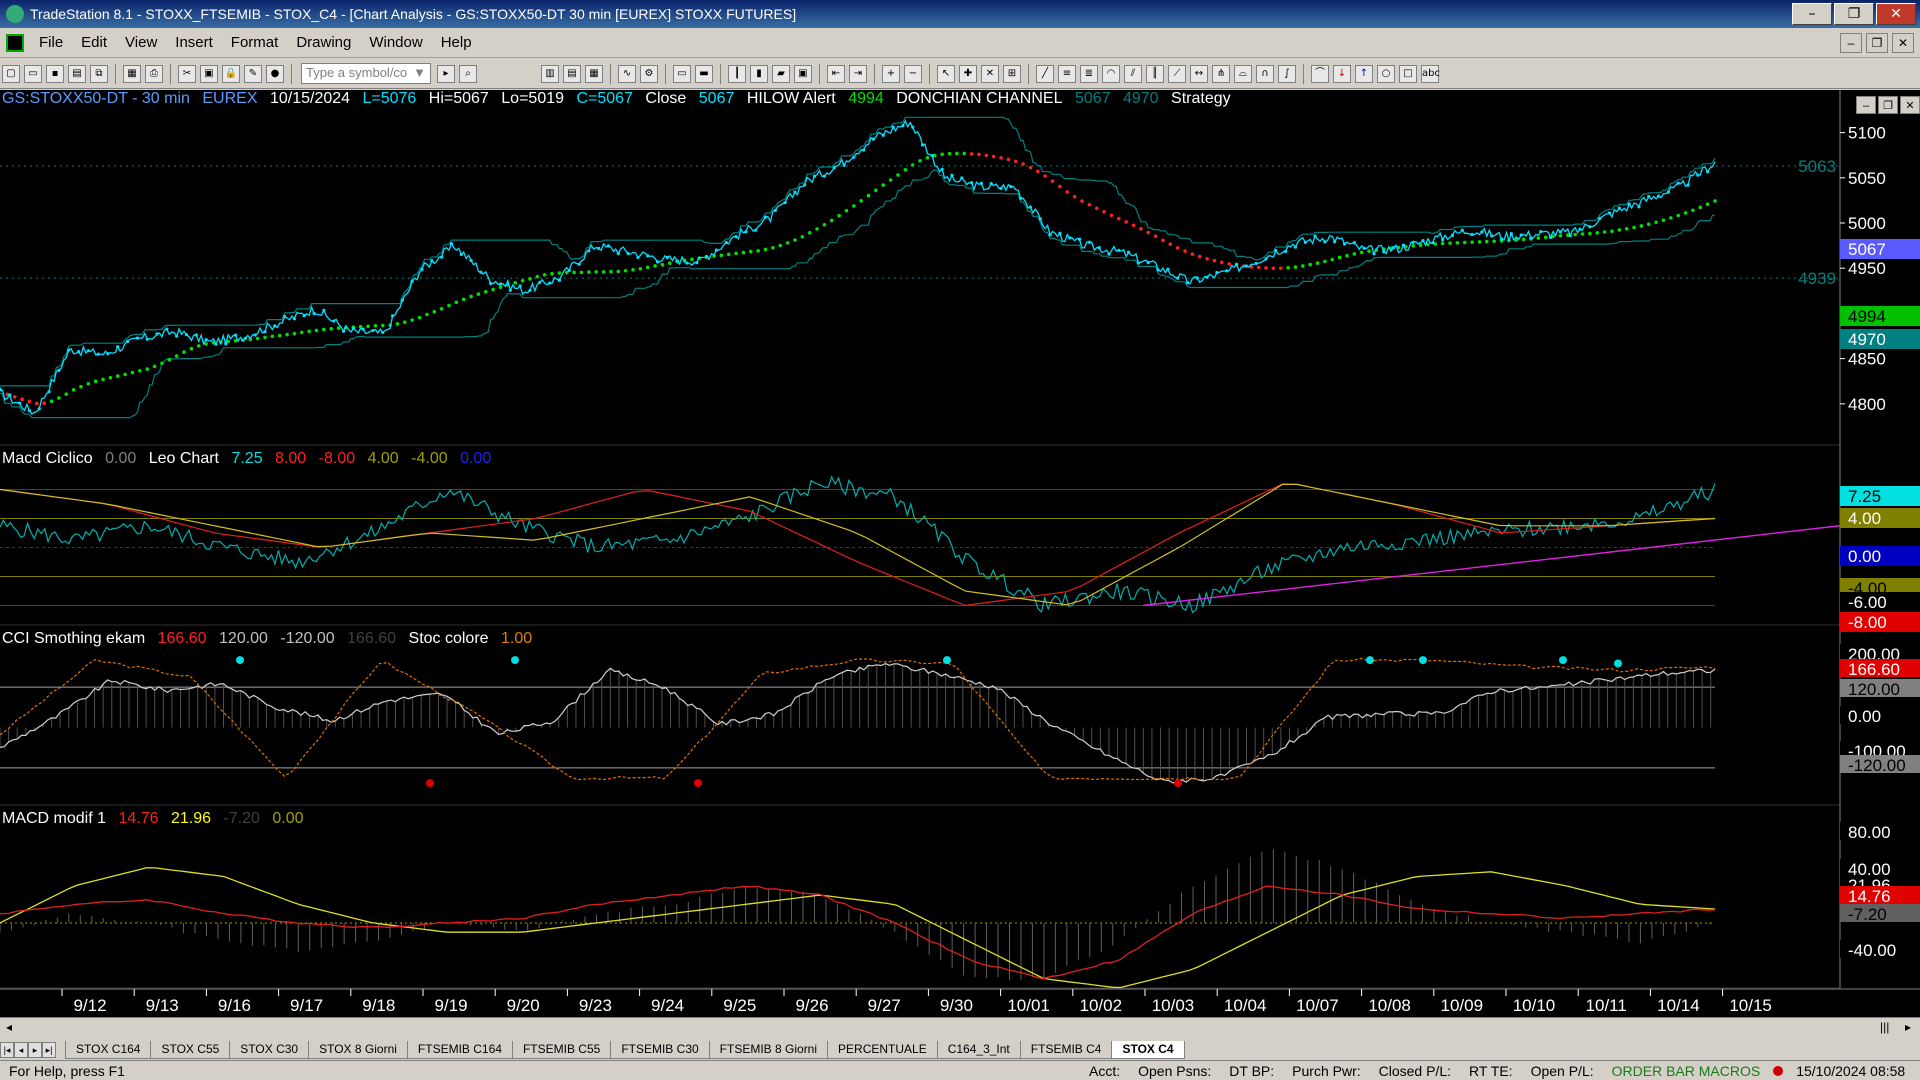 The height and width of the screenshot is (1080, 1920). Describe the element at coordinates (1012, 73) in the screenshot. I see `snap-icon: ⊞` at that location.